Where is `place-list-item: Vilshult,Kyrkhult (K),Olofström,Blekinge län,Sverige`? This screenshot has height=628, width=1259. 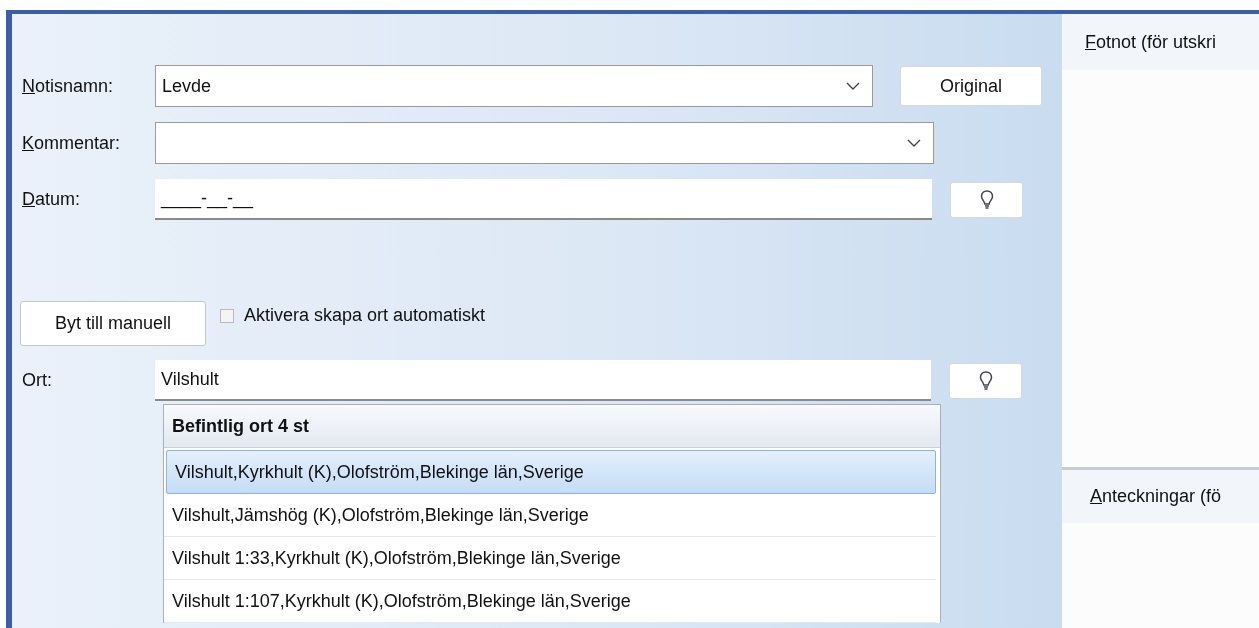
place-list-item: Vilshult,Kyrkhult (K),Olofström,Blekinge län,Sverige is located at coordinates (551, 472).